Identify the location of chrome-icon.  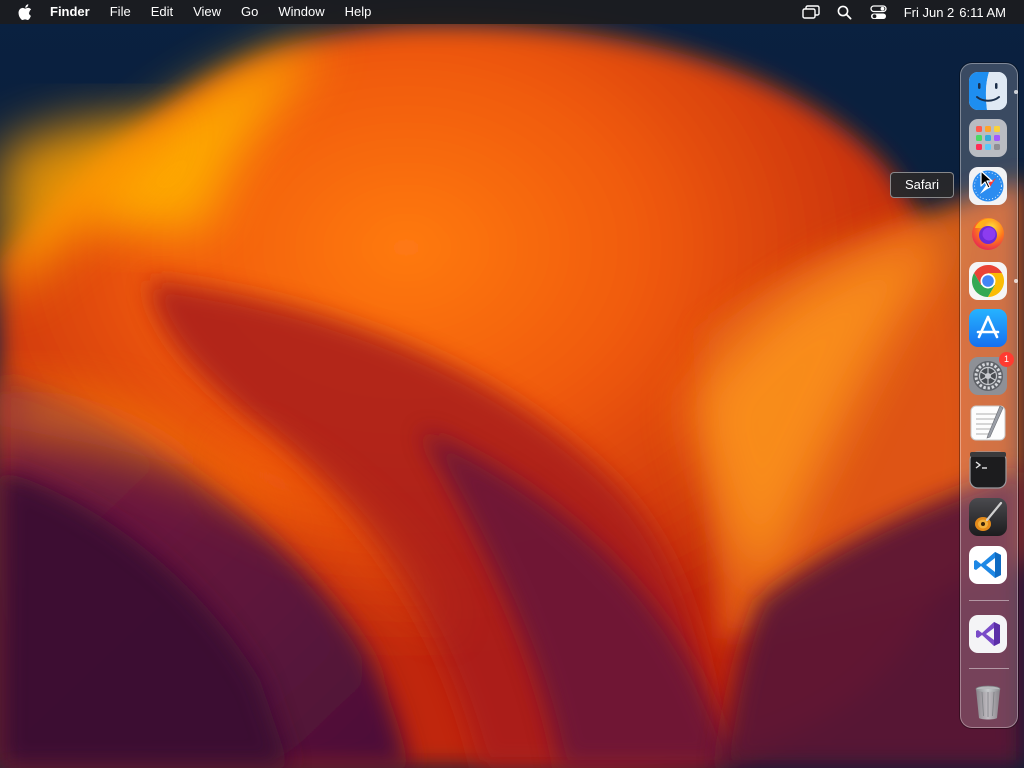
(988, 281).